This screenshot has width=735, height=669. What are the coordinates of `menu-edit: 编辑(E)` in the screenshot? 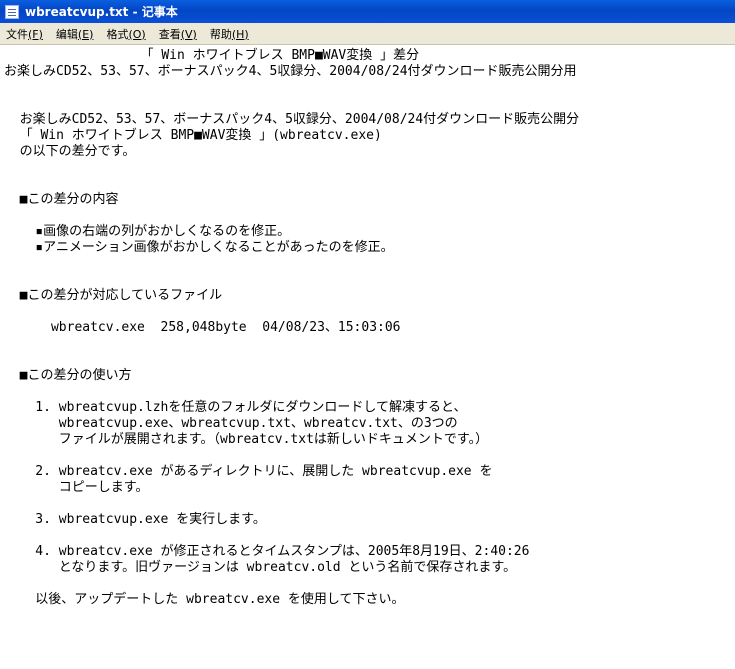 It's located at (75, 34).